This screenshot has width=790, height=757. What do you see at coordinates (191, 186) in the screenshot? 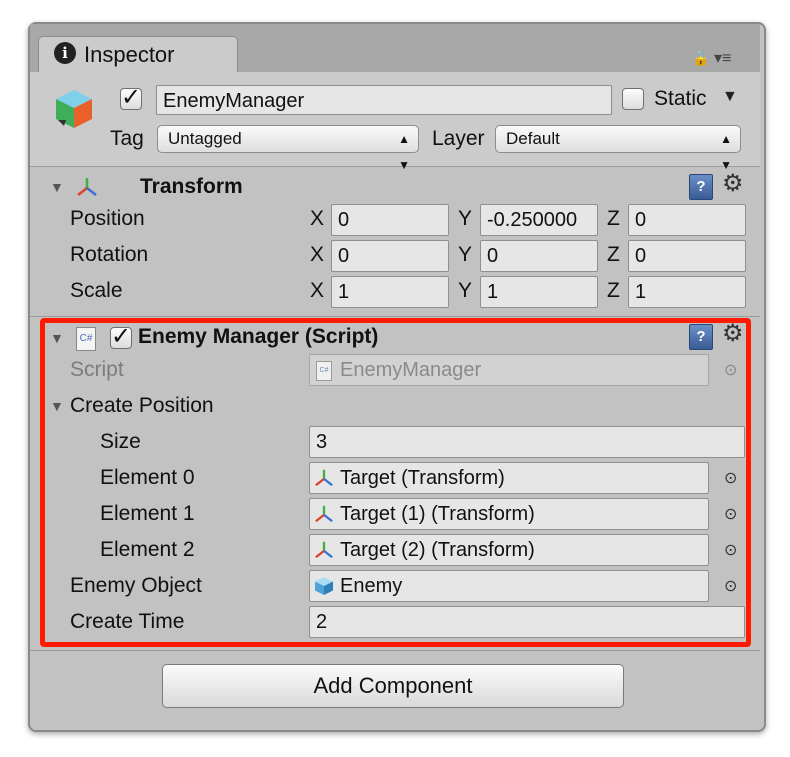
I see `transform-title: Transform` at bounding box center [191, 186].